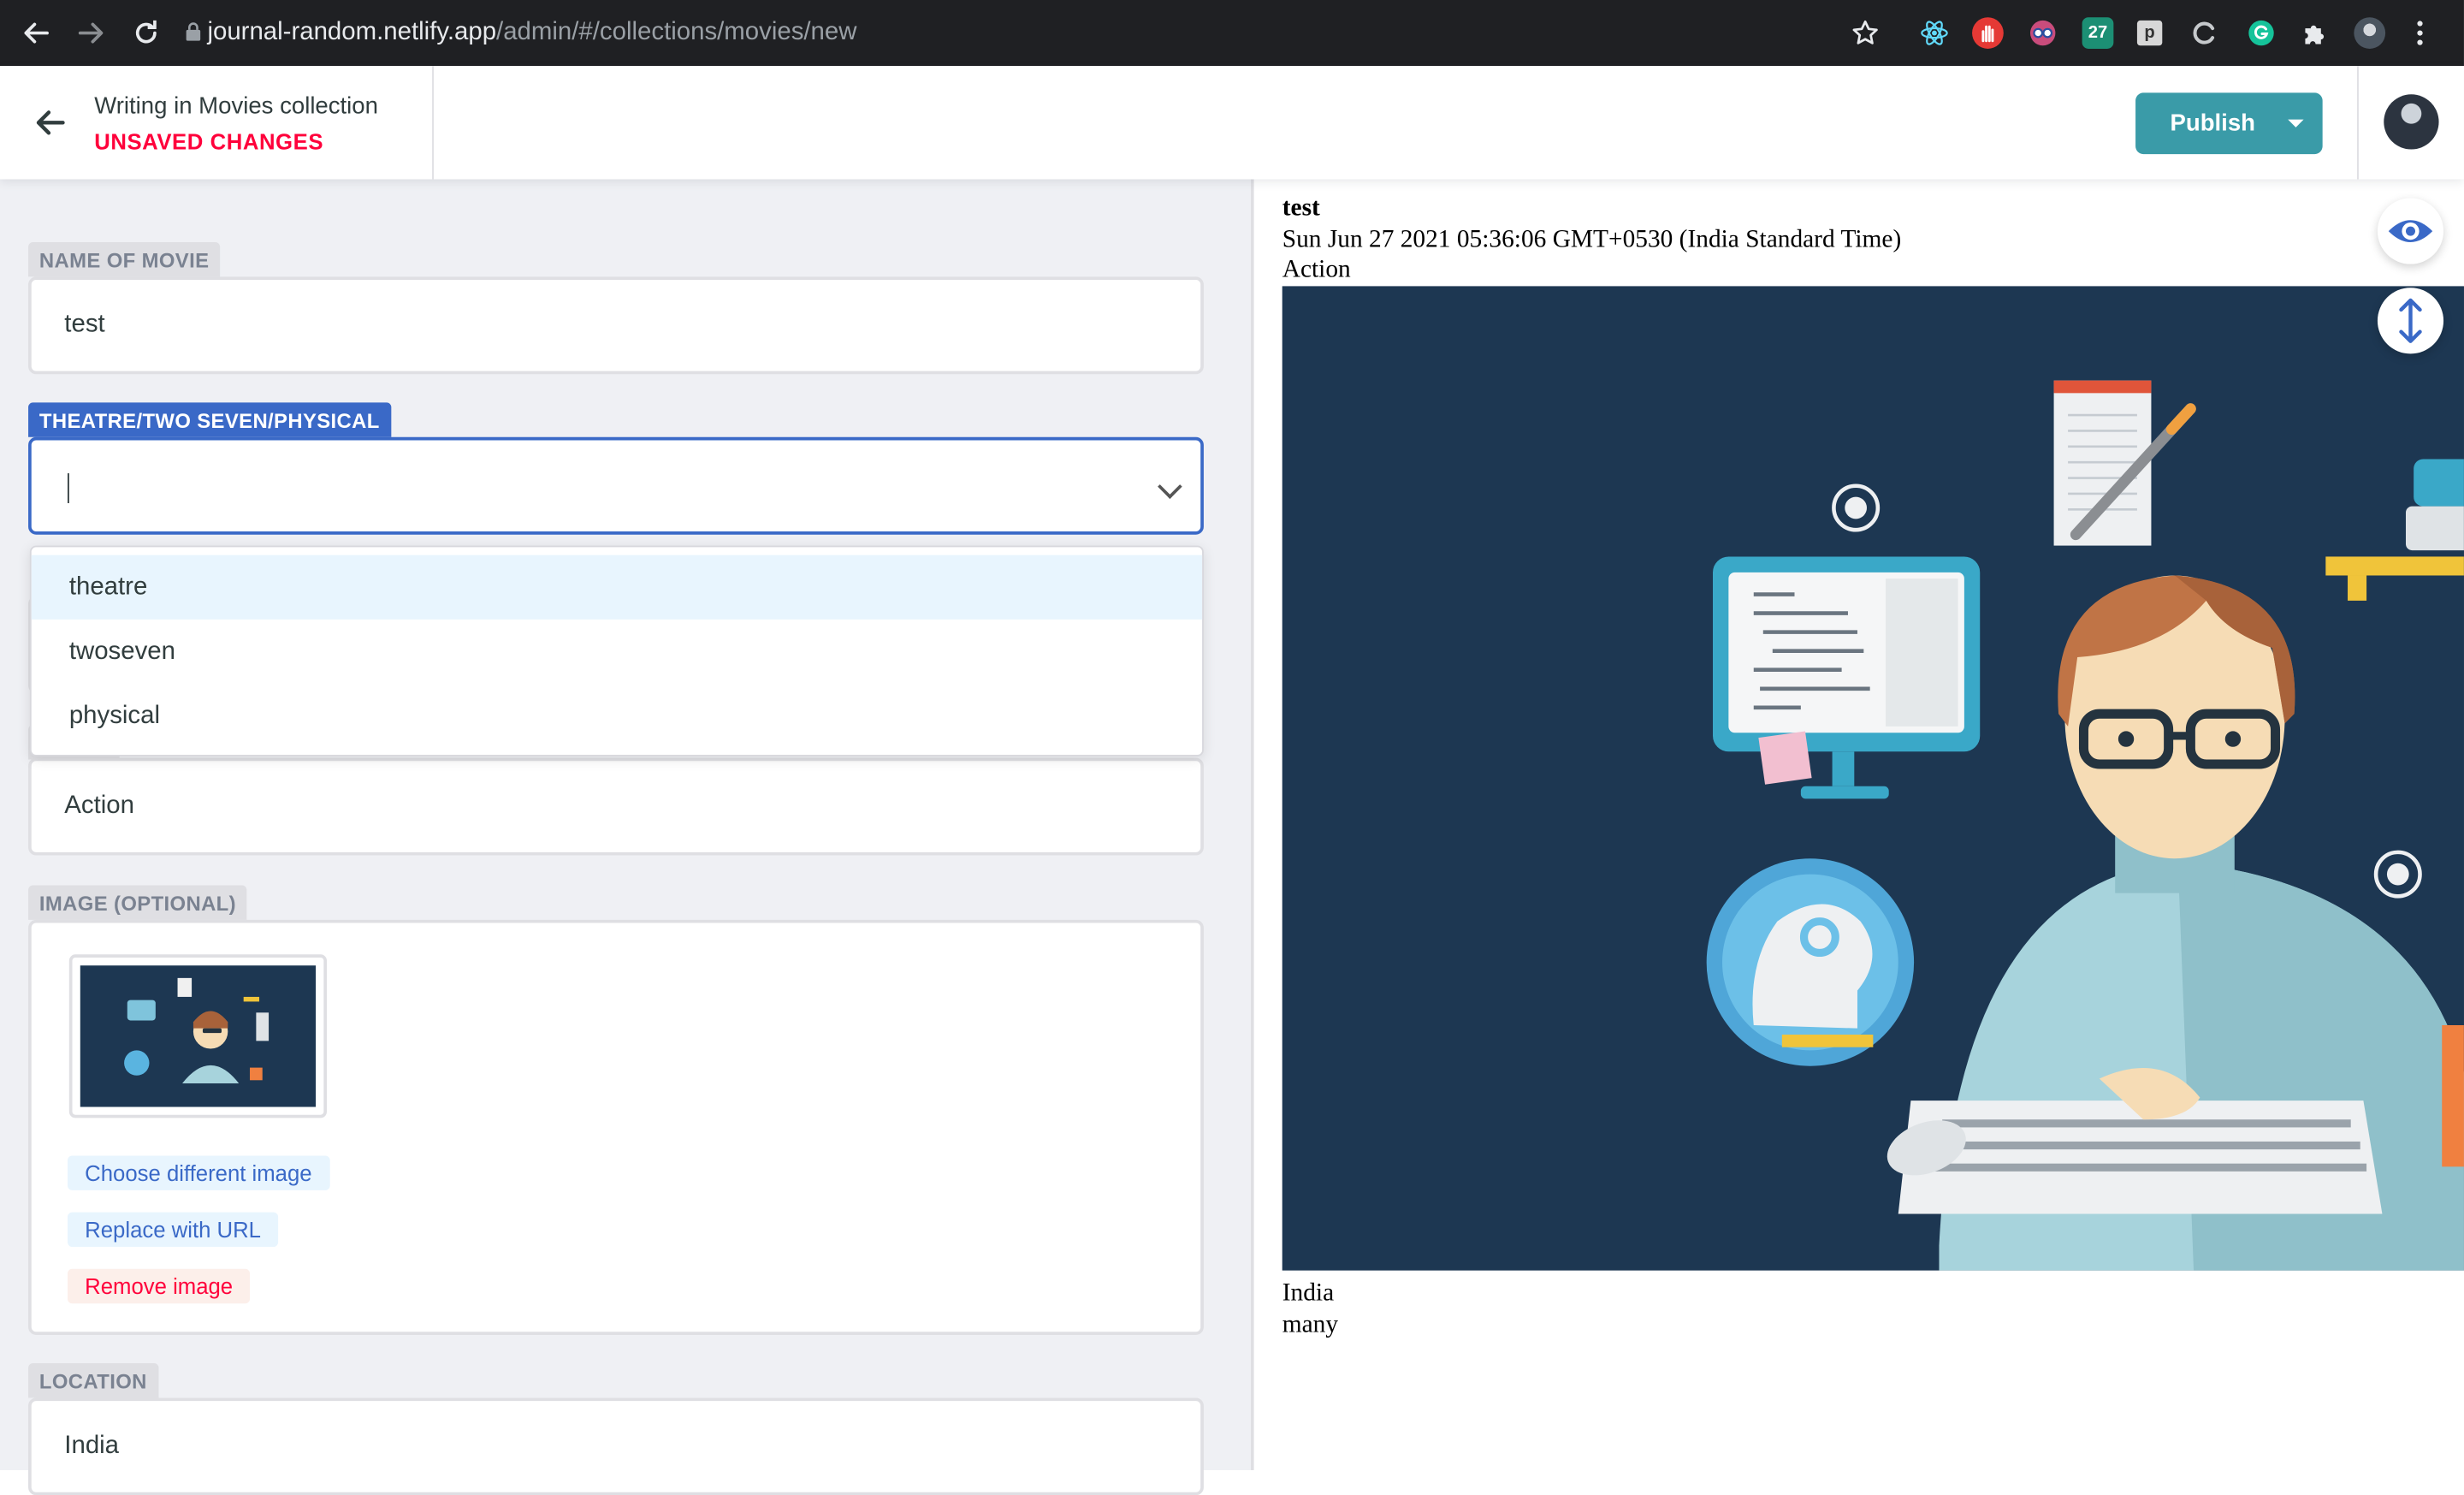 The height and width of the screenshot is (1495, 2464). What do you see at coordinates (146, 33) in the screenshot?
I see `browser-reload-icon` at bounding box center [146, 33].